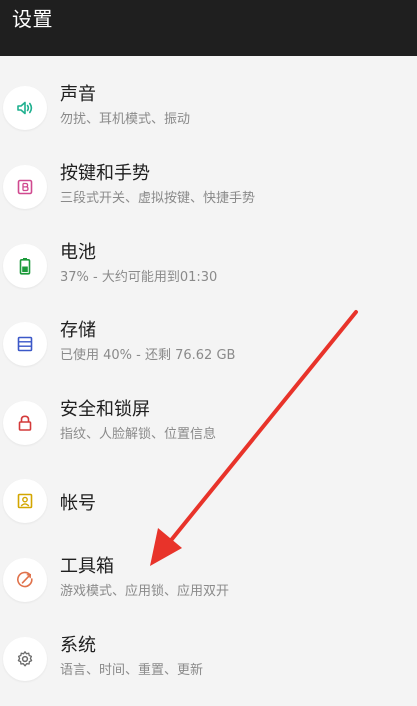 The width and height of the screenshot is (417, 706). What do you see at coordinates (78, 252) in the screenshot?
I see `item-title: 电池` at bounding box center [78, 252].